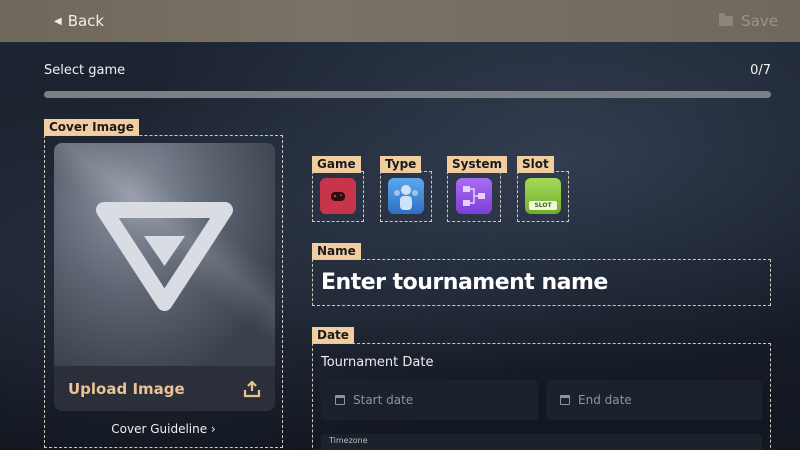 The width and height of the screenshot is (800, 450). I want to click on upload-image-button: Upload Image, so click(164, 388).